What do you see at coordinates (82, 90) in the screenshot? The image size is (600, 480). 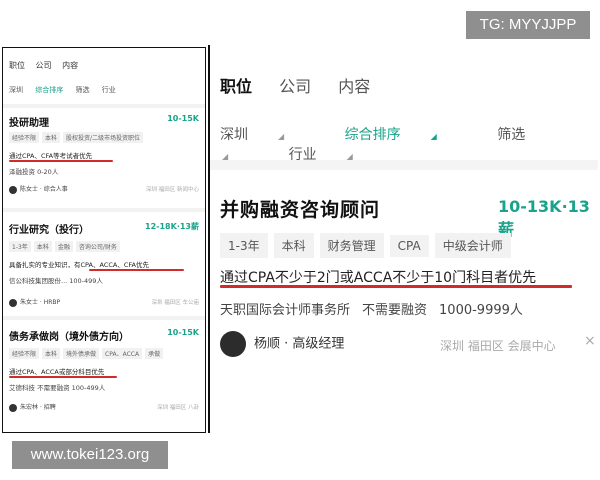 I see `filter-screen: 筛选` at bounding box center [82, 90].